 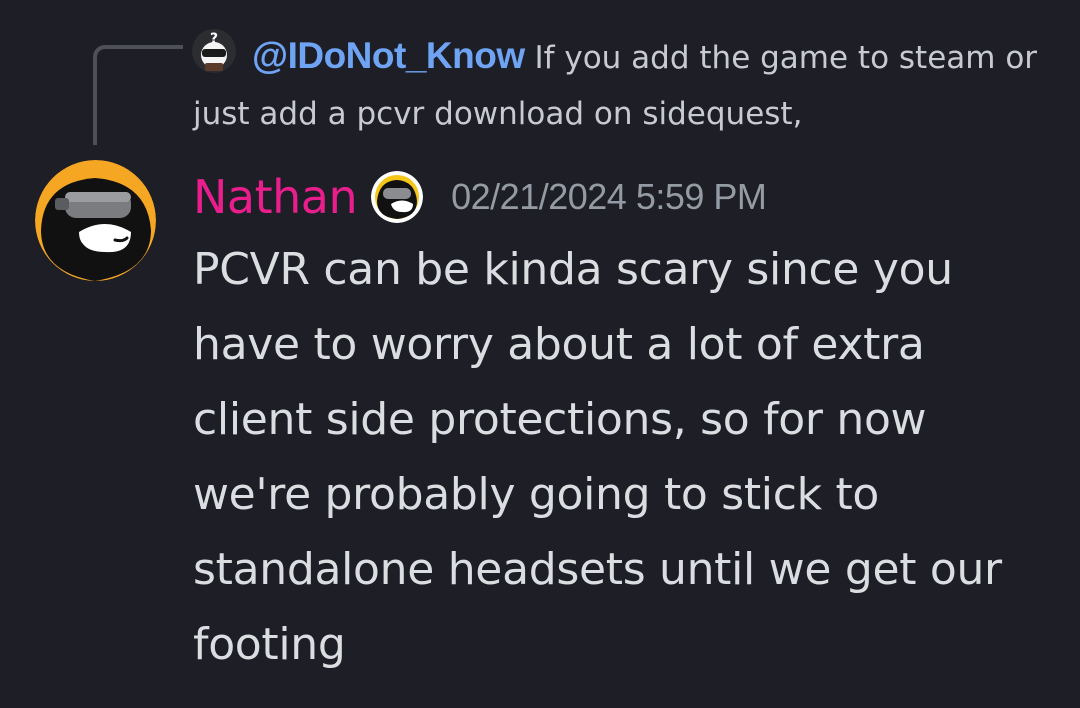 What do you see at coordinates (397, 197) in the screenshot?
I see `vr-headset-gorilla-badge-icon` at bounding box center [397, 197].